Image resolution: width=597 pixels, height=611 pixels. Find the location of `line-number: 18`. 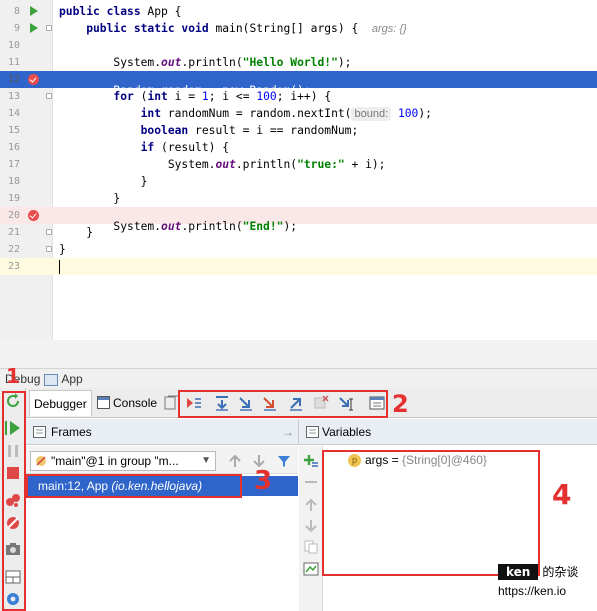

line-number: 18 is located at coordinates (13, 181).